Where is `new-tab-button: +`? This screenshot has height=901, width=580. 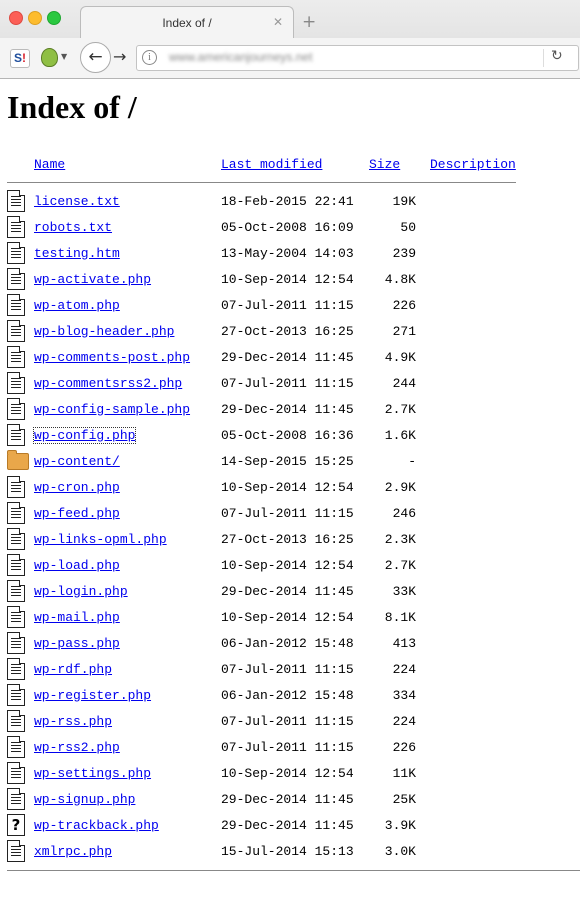 new-tab-button: + is located at coordinates (309, 22).